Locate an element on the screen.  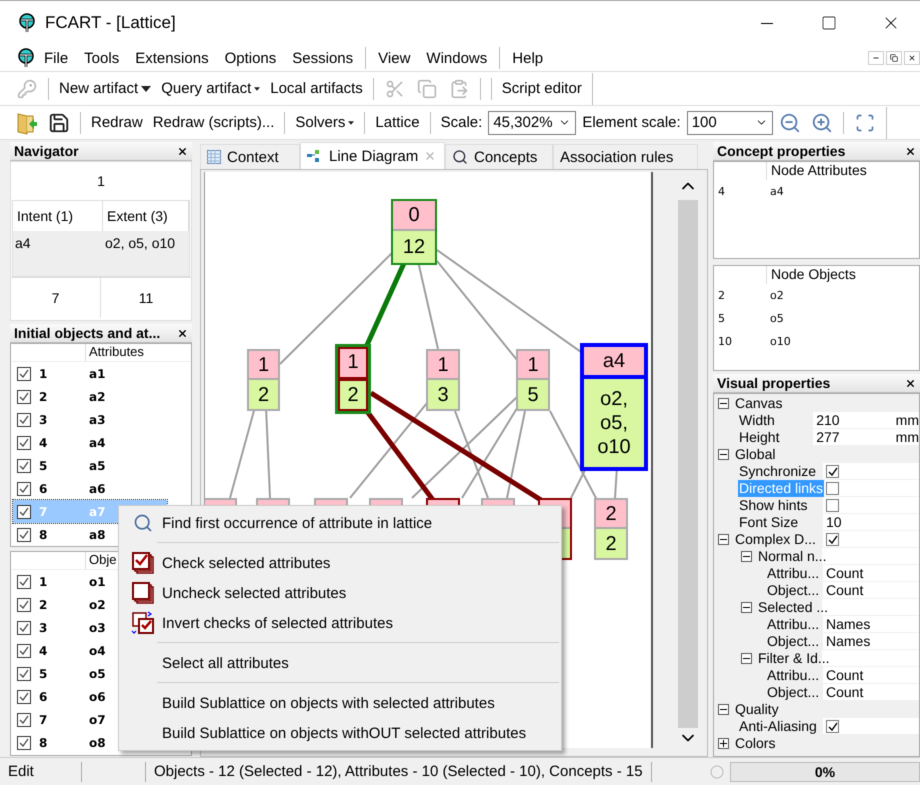
menu-item: Build Sublattice on objects with selected attributes is located at coordinates (340, 703).